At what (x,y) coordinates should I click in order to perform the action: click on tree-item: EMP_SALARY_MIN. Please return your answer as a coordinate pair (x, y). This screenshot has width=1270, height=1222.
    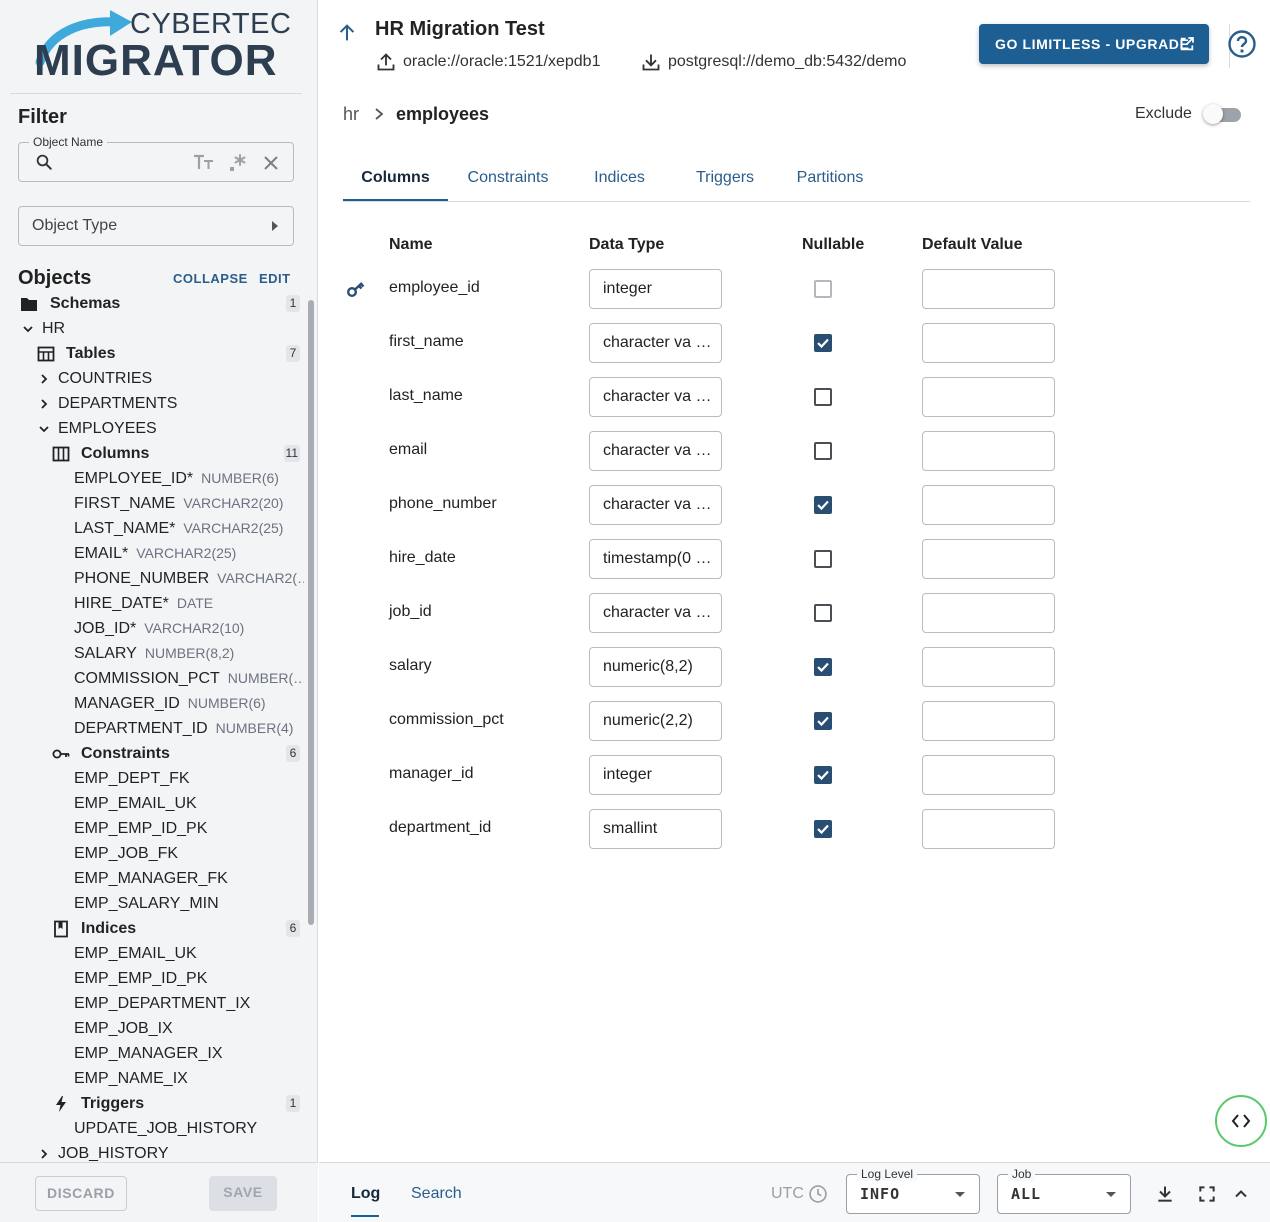
    Looking at the image, I should click on (152, 903).